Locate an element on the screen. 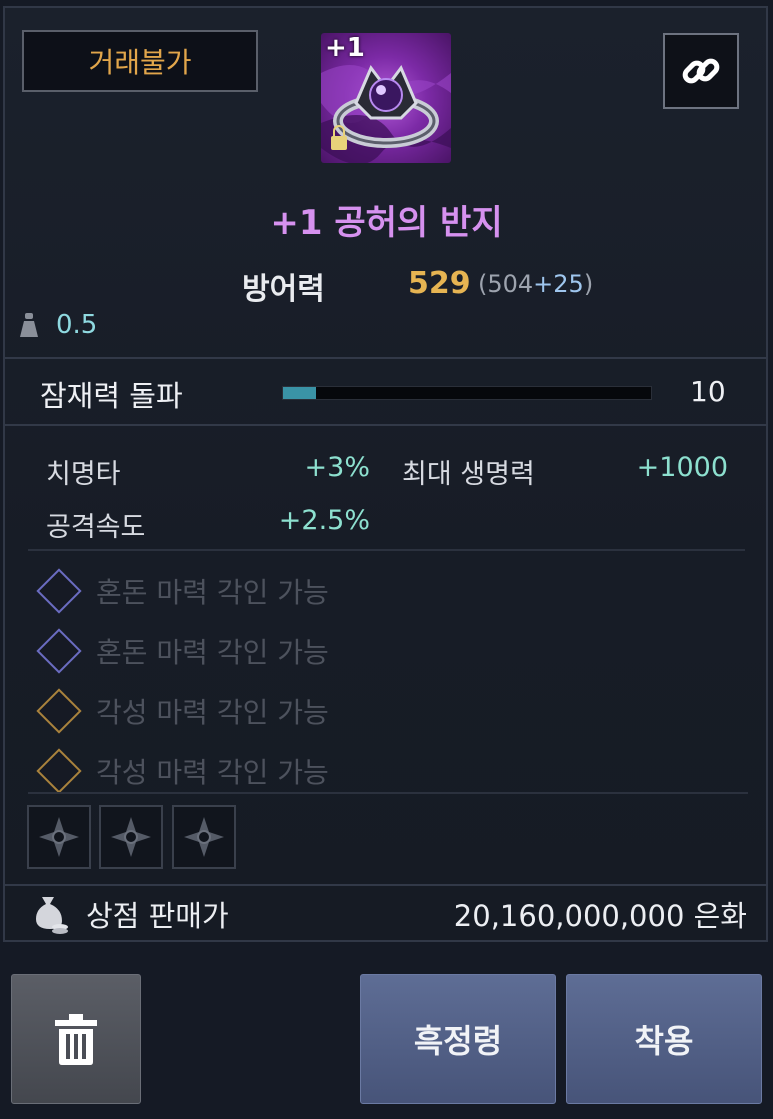  enhance-level-overlay: +1 is located at coordinates (345, 48).